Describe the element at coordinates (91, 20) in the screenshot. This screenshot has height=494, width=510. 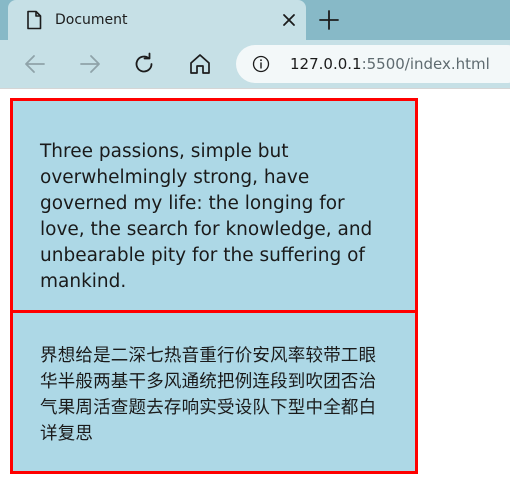
I see `tab-title: Document` at that location.